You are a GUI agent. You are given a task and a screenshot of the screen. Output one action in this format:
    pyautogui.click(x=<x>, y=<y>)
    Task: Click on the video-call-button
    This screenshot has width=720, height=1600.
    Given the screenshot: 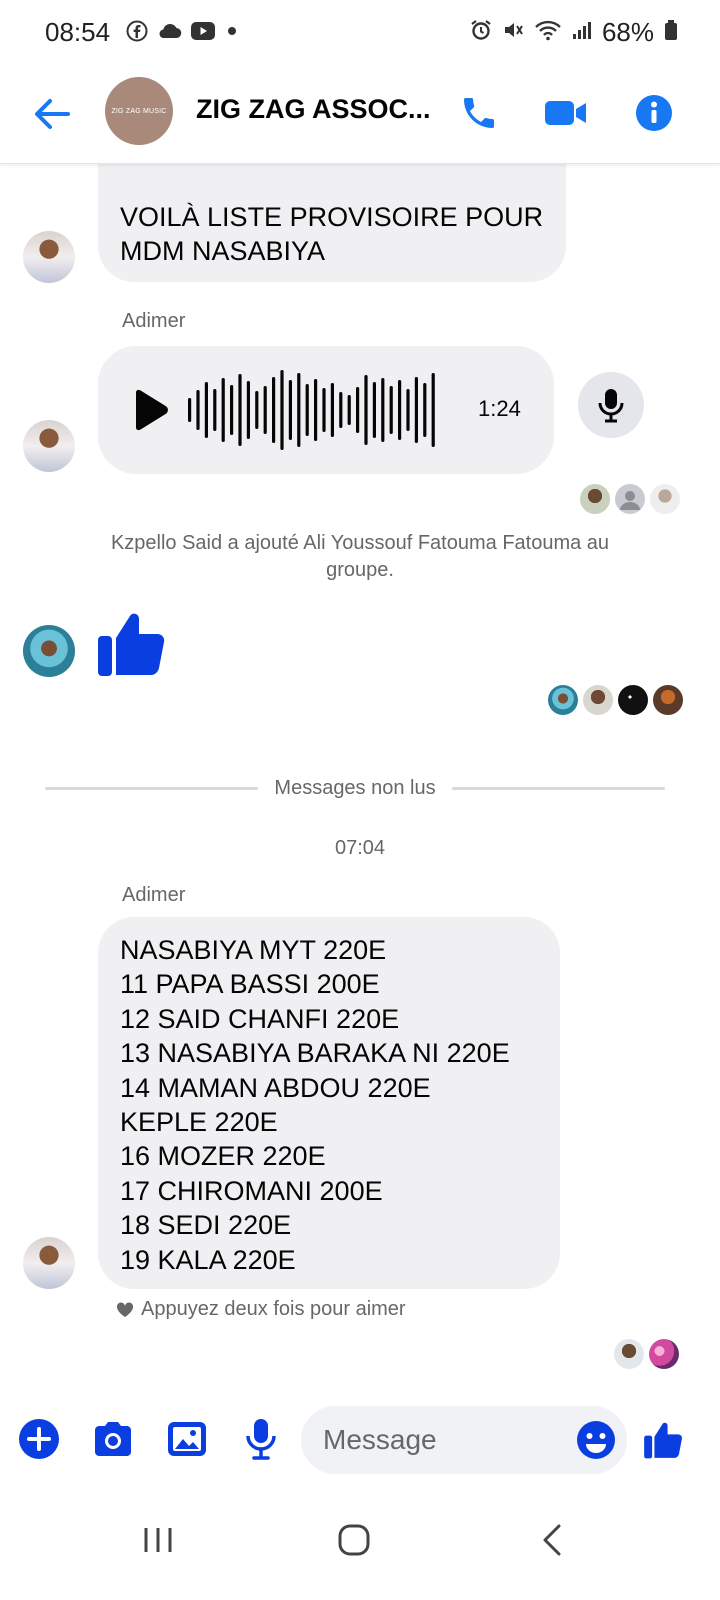 What is the action you would take?
    pyautogui.click(x=566, y=113)
    